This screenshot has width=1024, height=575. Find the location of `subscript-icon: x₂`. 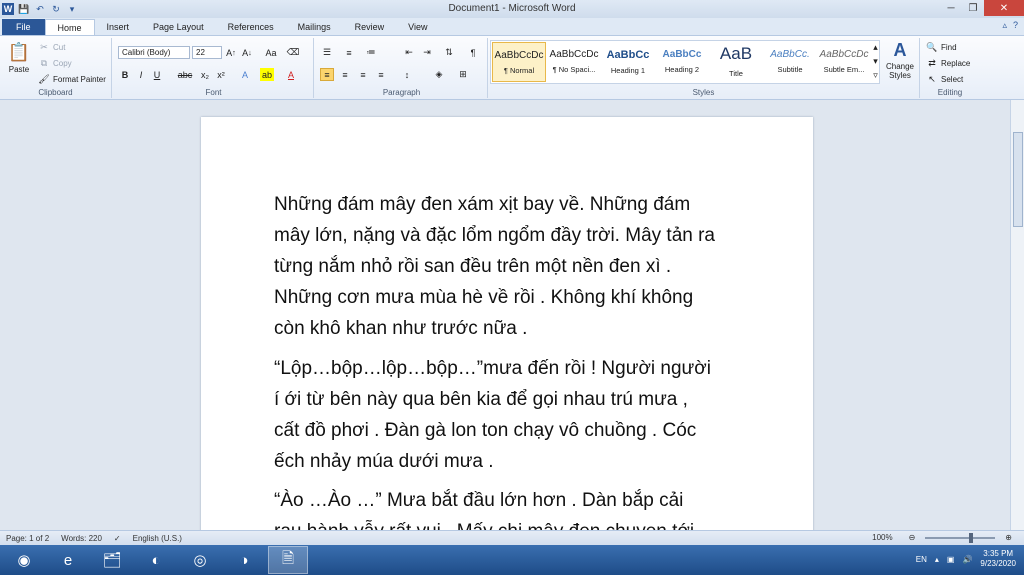

subscript-icon: x₂ is located at coordinates (205, 74).